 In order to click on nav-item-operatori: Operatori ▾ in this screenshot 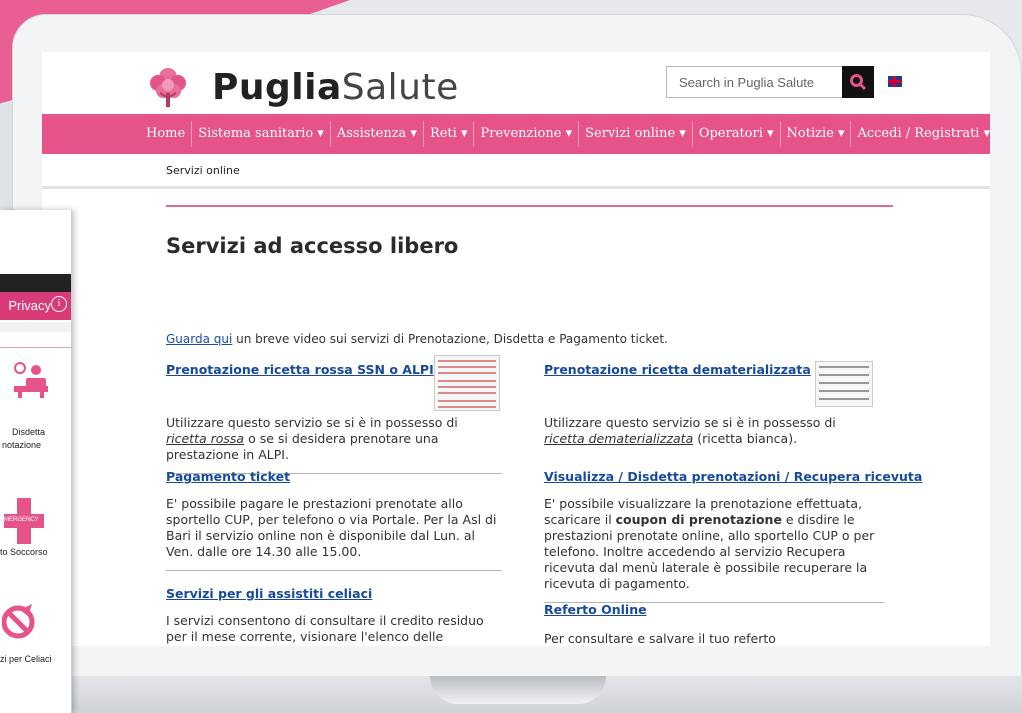, I will do `click(736, 134)`.